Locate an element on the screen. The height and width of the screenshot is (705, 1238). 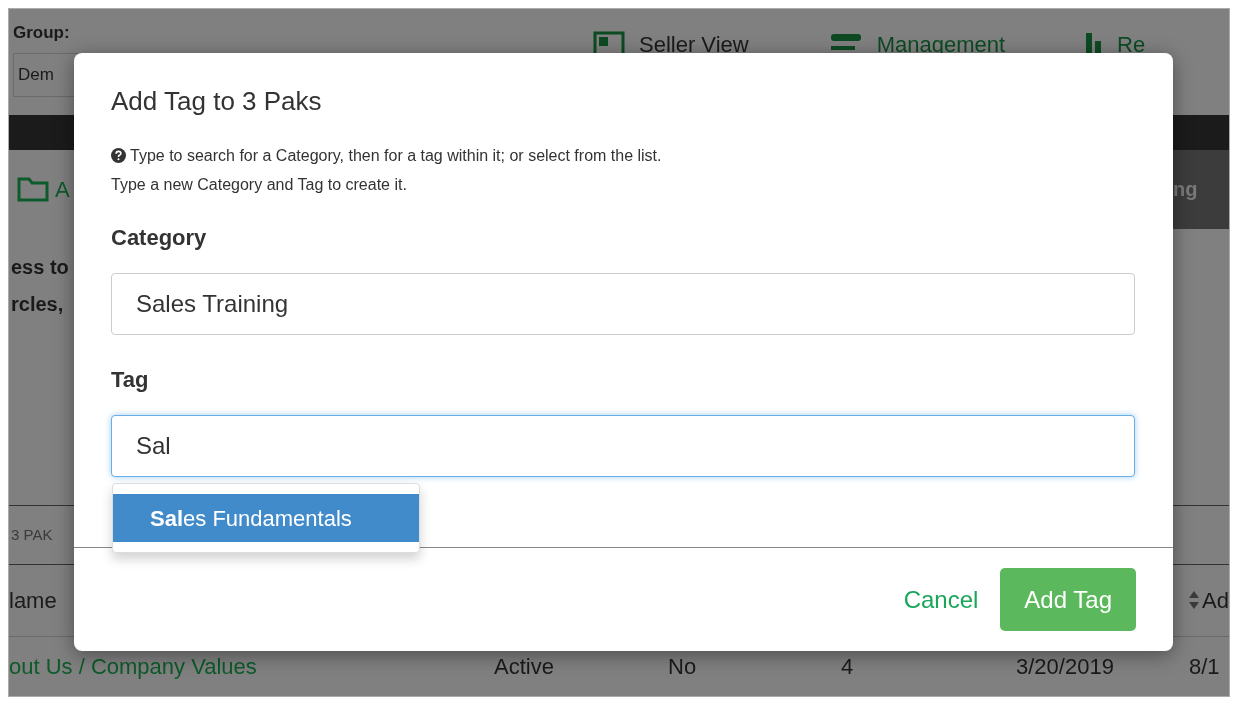
cancel-link: Cancel is located at coordinates (941, 599).